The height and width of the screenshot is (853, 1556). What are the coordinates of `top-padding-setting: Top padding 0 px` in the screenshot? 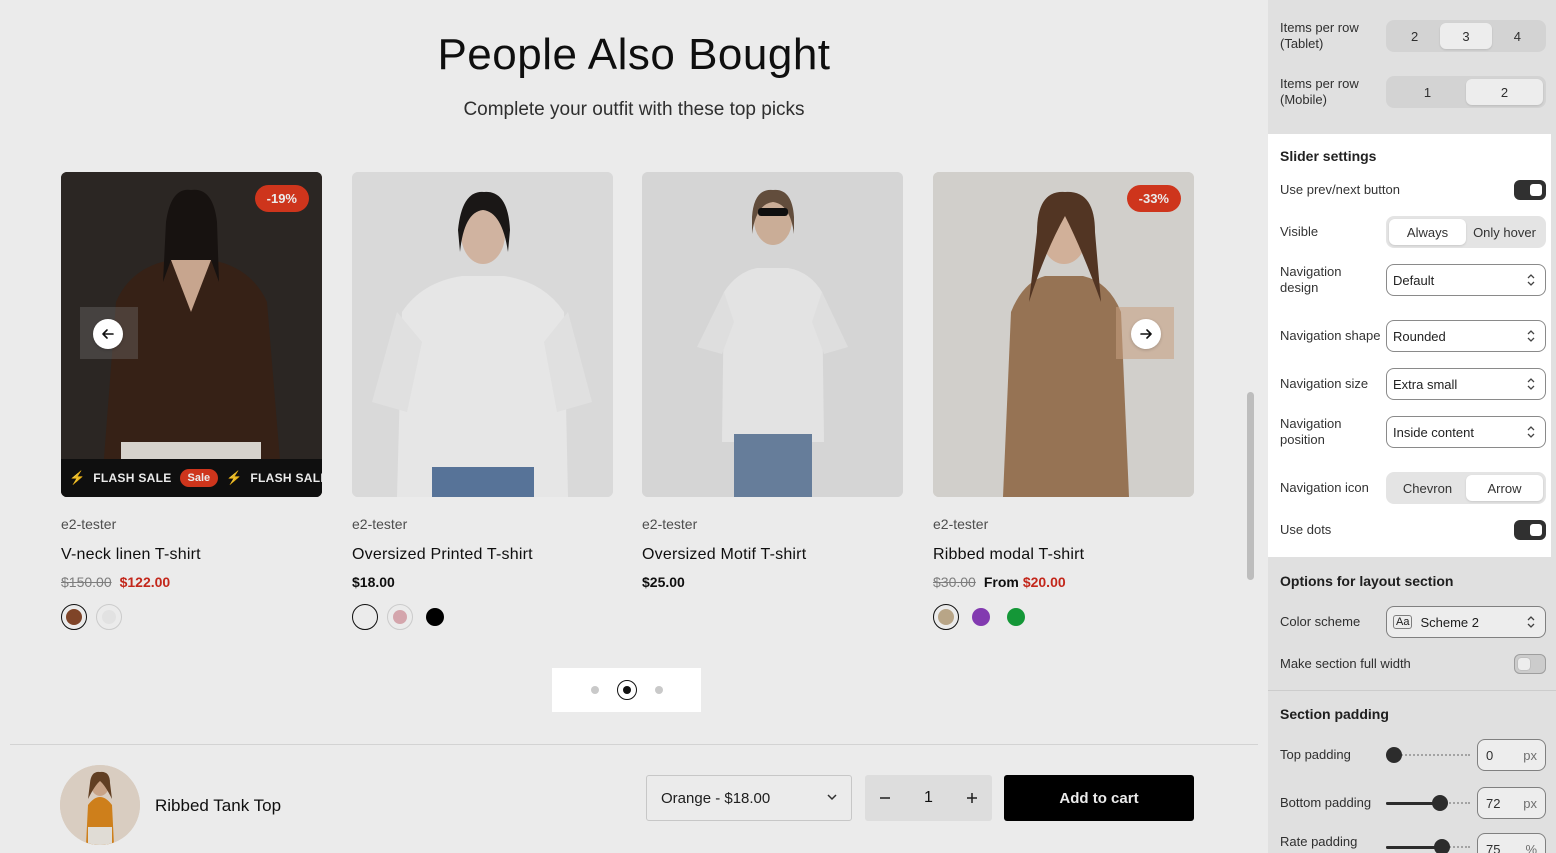 It's located at (1413, 755).